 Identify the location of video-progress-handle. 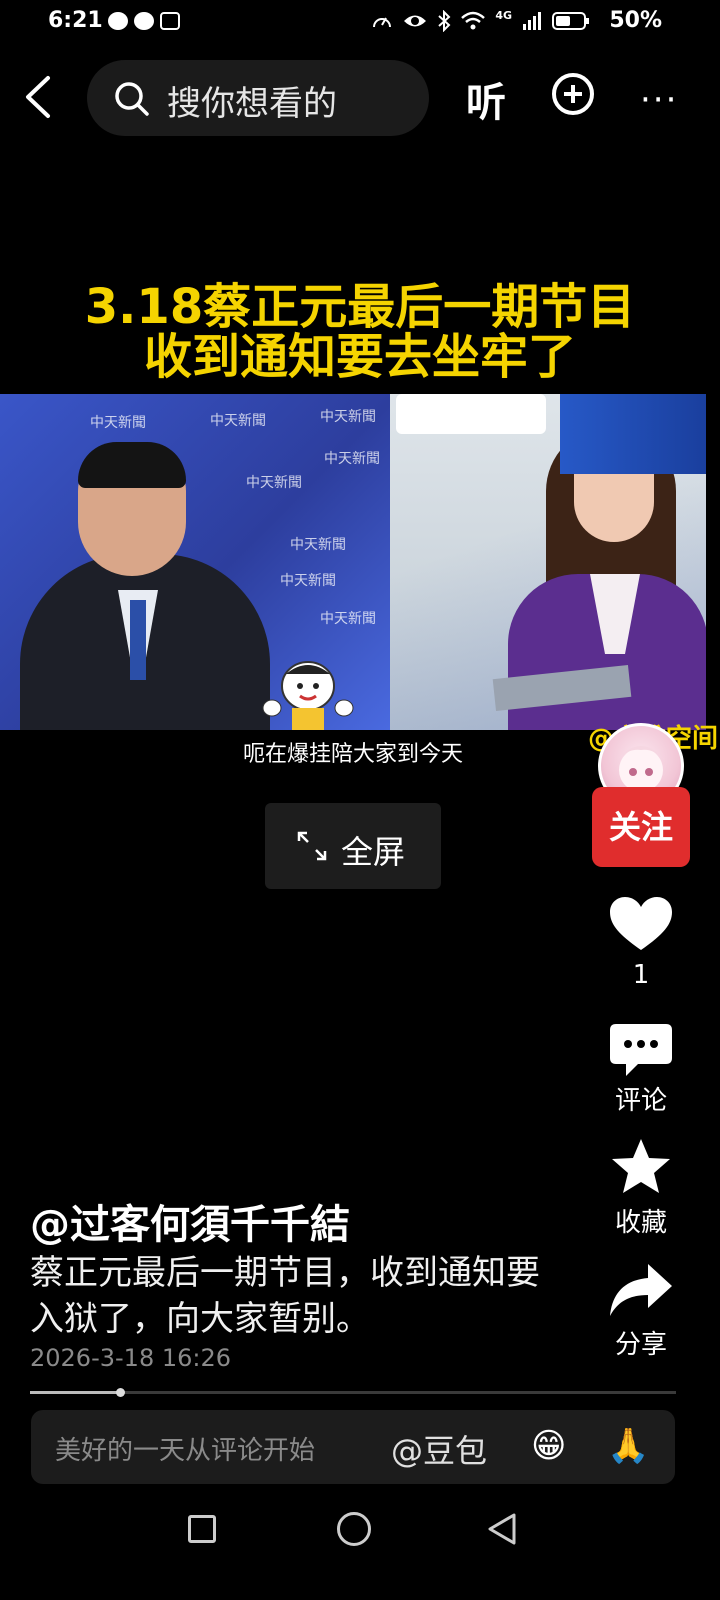
(120, 1392).